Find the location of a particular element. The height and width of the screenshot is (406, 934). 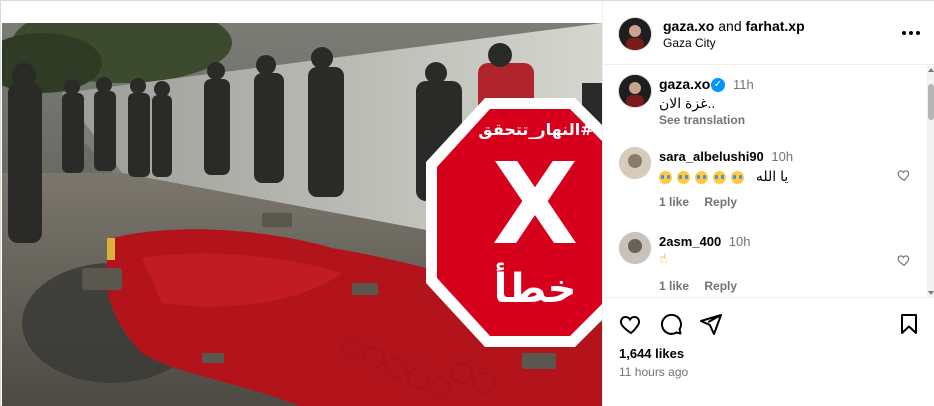

more-options-icon is located at coordinates (911, 33).